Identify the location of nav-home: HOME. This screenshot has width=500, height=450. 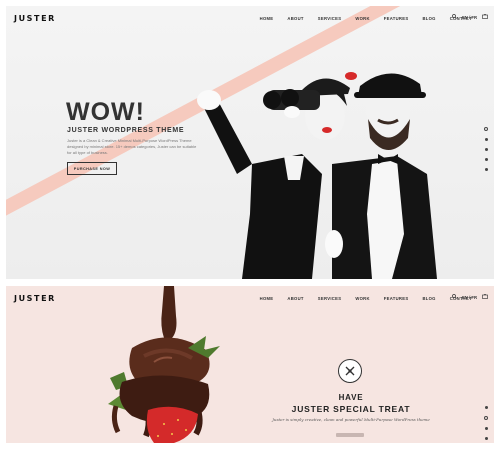
(267, 18).